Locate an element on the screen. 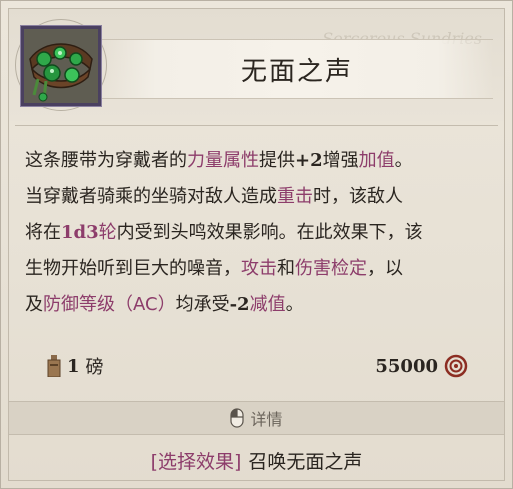 This screenshot has width=513, height=489. description-line-3: 将在1d3轮内受到头鸣效果影响。在此效果下，该 is located at coordinates (259, 233).